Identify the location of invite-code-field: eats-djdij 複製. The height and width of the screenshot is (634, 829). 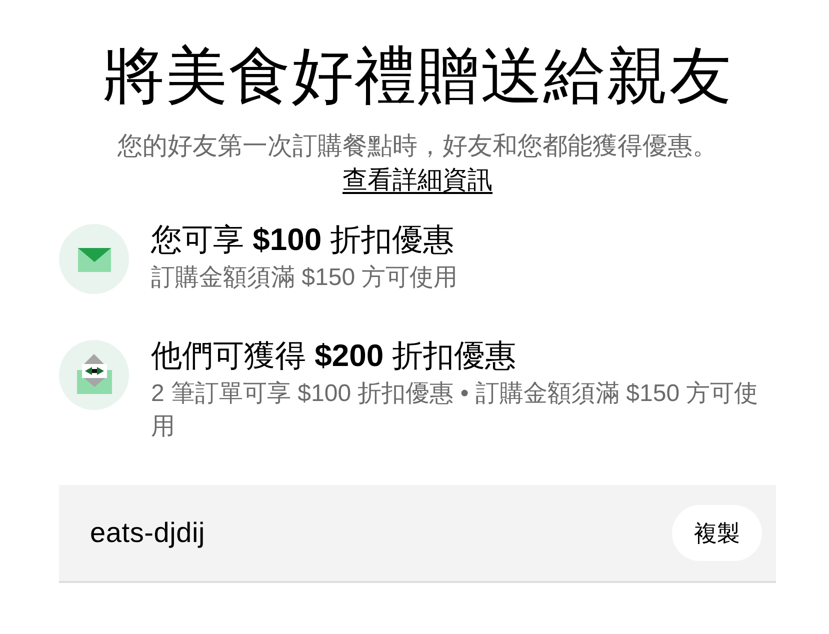
(417, 534).